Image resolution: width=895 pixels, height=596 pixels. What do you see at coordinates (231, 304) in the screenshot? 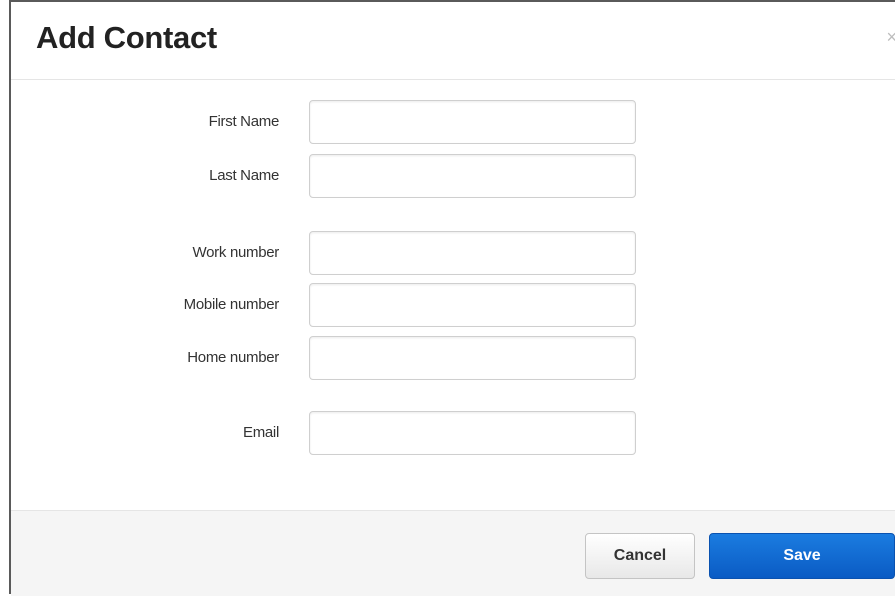
I see `mobile-number-label: Mobile number` at bounding box center [231, 304].